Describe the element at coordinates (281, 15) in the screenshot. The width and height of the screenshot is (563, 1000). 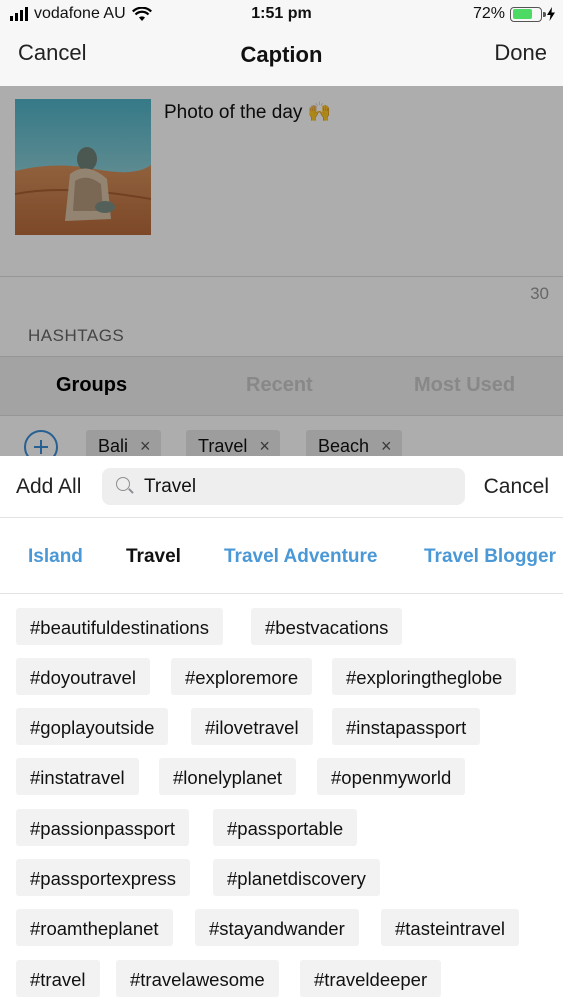
I see `status-bar: vodafone AU 1:51 pm 72%` at that location.